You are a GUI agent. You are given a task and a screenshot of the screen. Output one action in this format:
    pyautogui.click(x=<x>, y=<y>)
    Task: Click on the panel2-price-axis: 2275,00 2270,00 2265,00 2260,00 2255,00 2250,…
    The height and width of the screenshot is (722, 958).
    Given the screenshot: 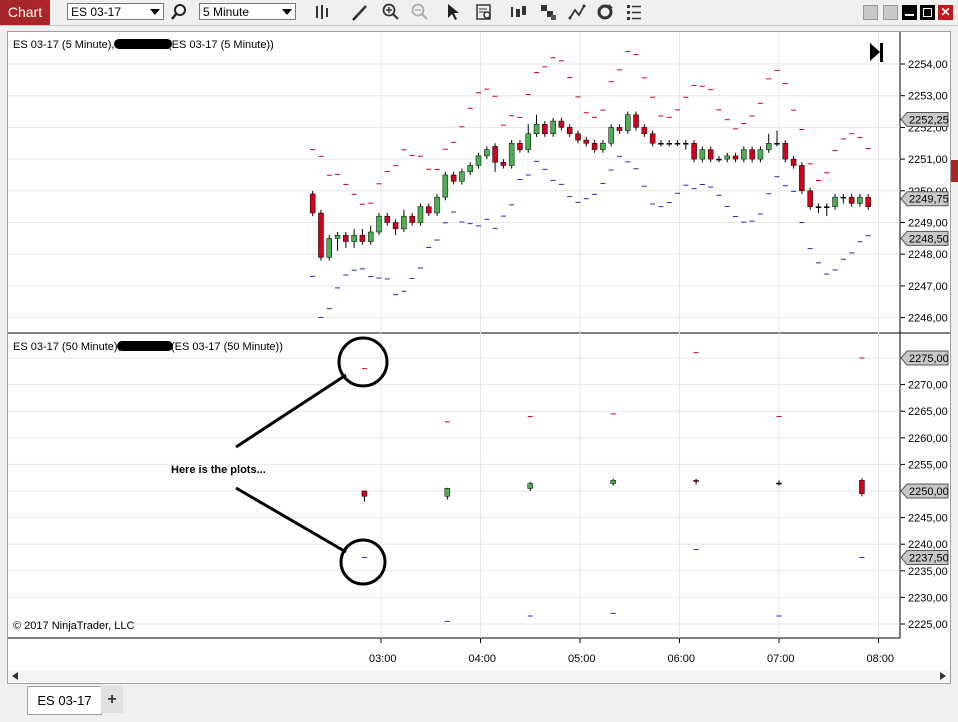 What is the action you would take?
    pyautogui.click(x=924, y=490)
    